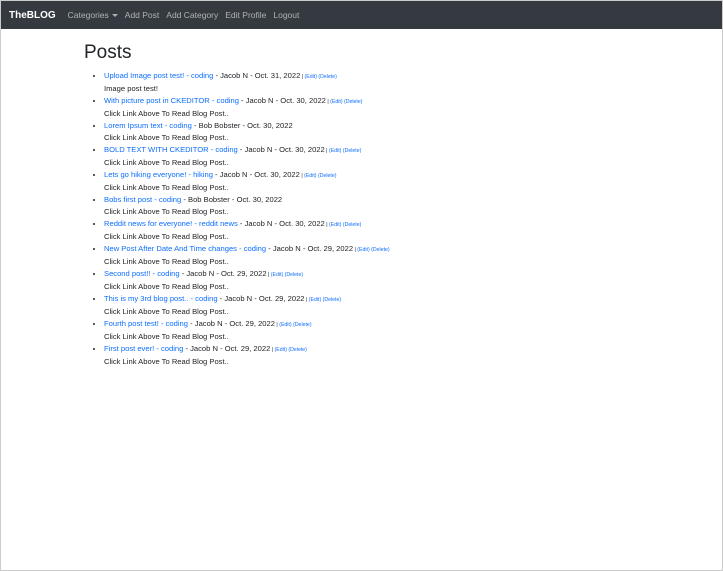 The width and height of the screenshot is (723, 571). What do you see at coordinates (131, 323) in the screenshot?
I see `post-title-link: Fourth post test!` at bounding box center [131, 323].